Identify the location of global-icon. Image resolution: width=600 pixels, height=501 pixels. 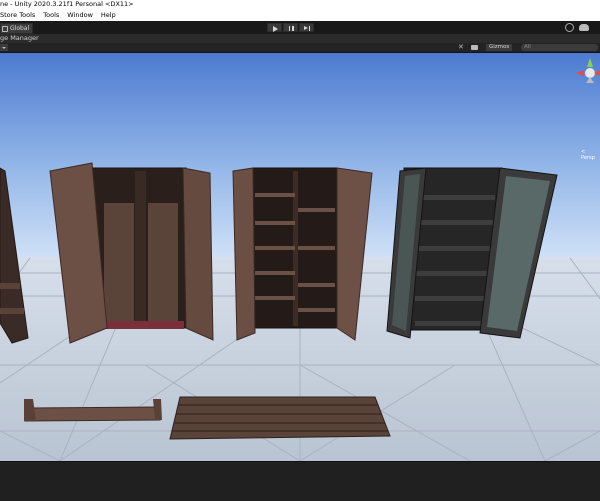
(5, 28).